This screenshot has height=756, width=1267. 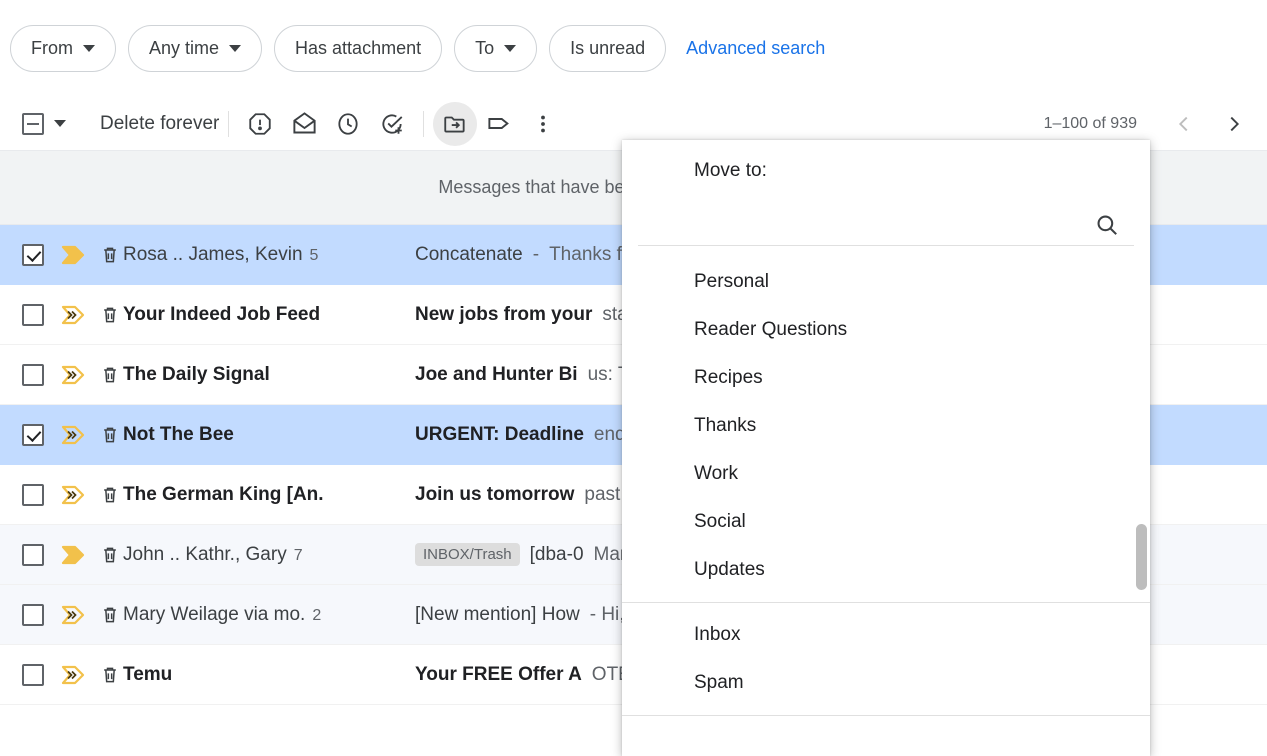 What do you see at coordinates (886, 378) in the screenshot?
I see `move-to-item-recipes: Recipes` at bounding box center [886, 378].